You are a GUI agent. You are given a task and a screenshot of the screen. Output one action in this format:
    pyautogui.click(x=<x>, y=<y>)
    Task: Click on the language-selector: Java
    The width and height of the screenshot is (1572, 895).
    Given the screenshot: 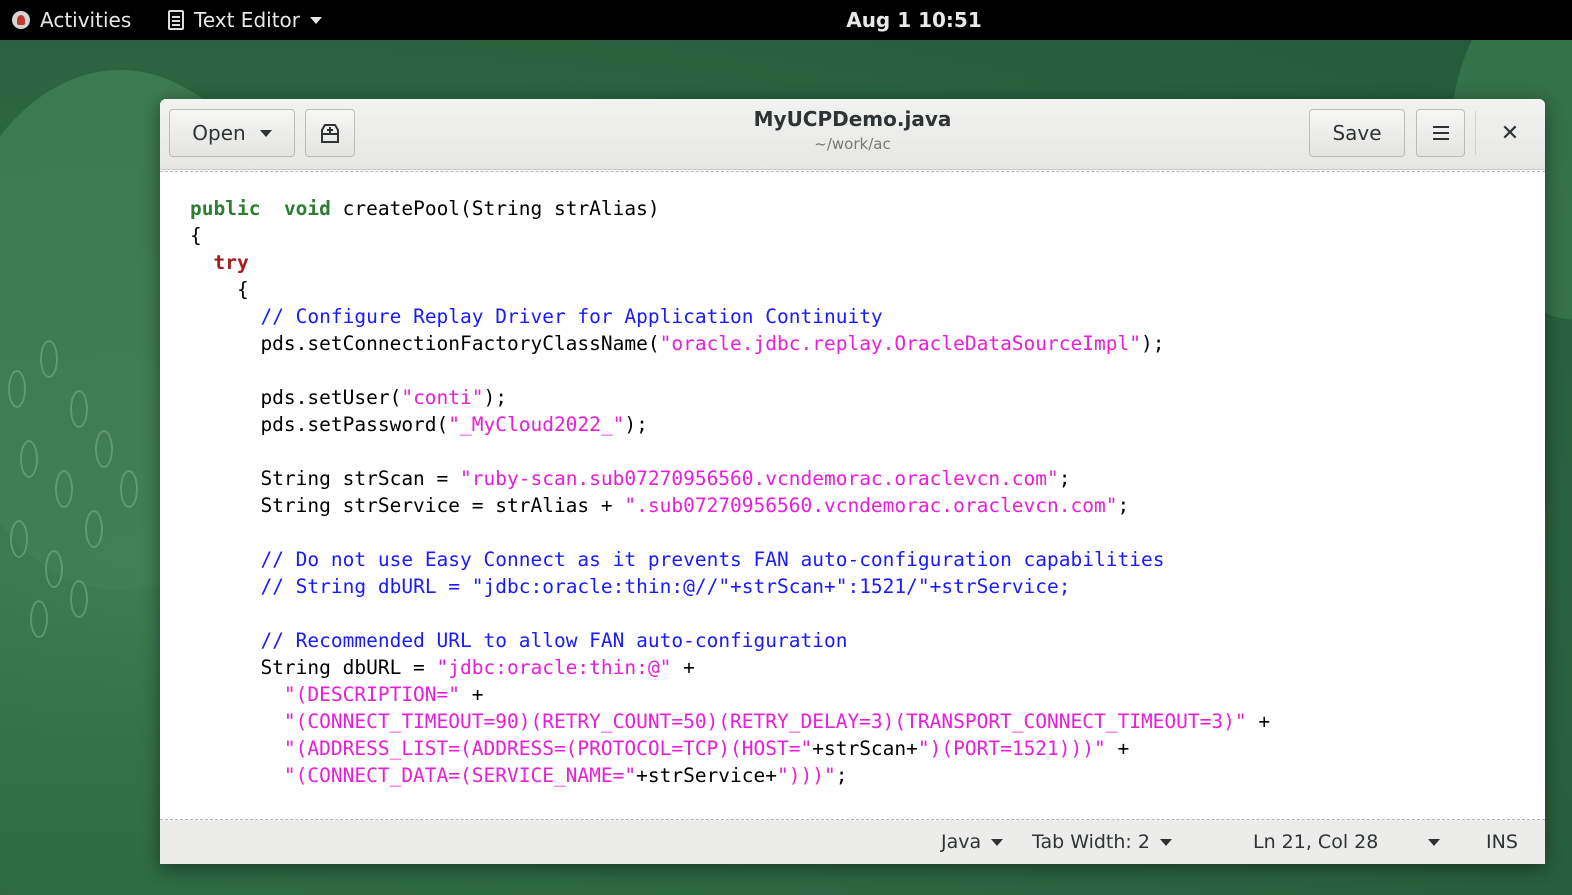 What is the action you would take?
    pyautogui.click(x=972, y=842)
    